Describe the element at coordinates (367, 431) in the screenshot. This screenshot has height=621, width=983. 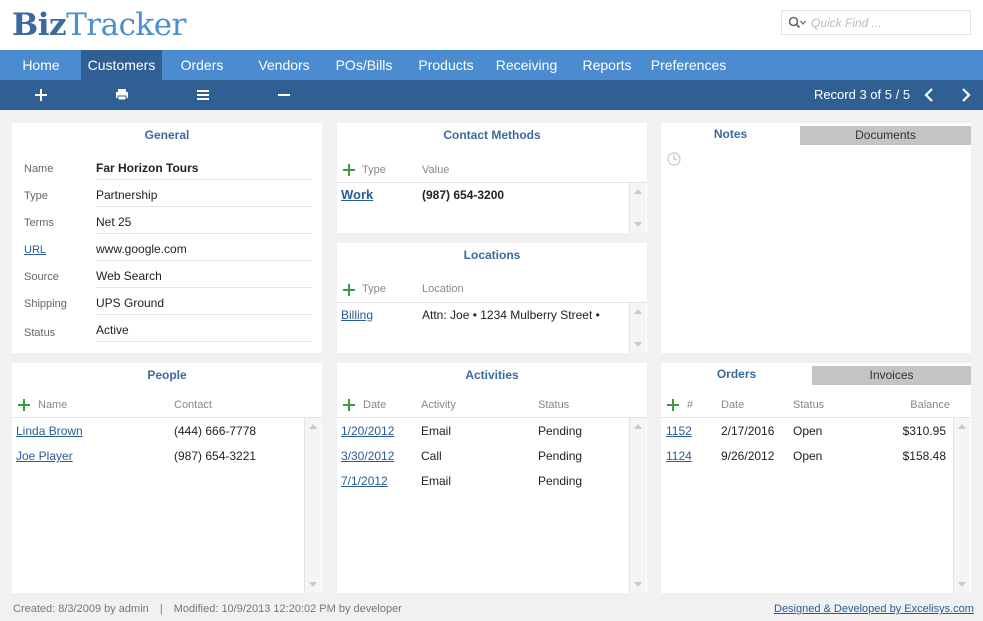
I see `activity-date-link: 1/20/2012` at that location.